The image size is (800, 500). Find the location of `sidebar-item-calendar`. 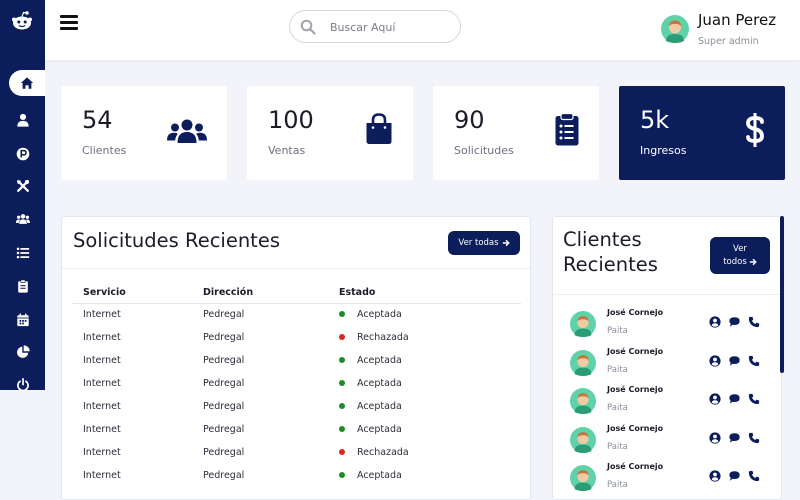

sidebar-item-calendar is located at coordinates (22, 320).